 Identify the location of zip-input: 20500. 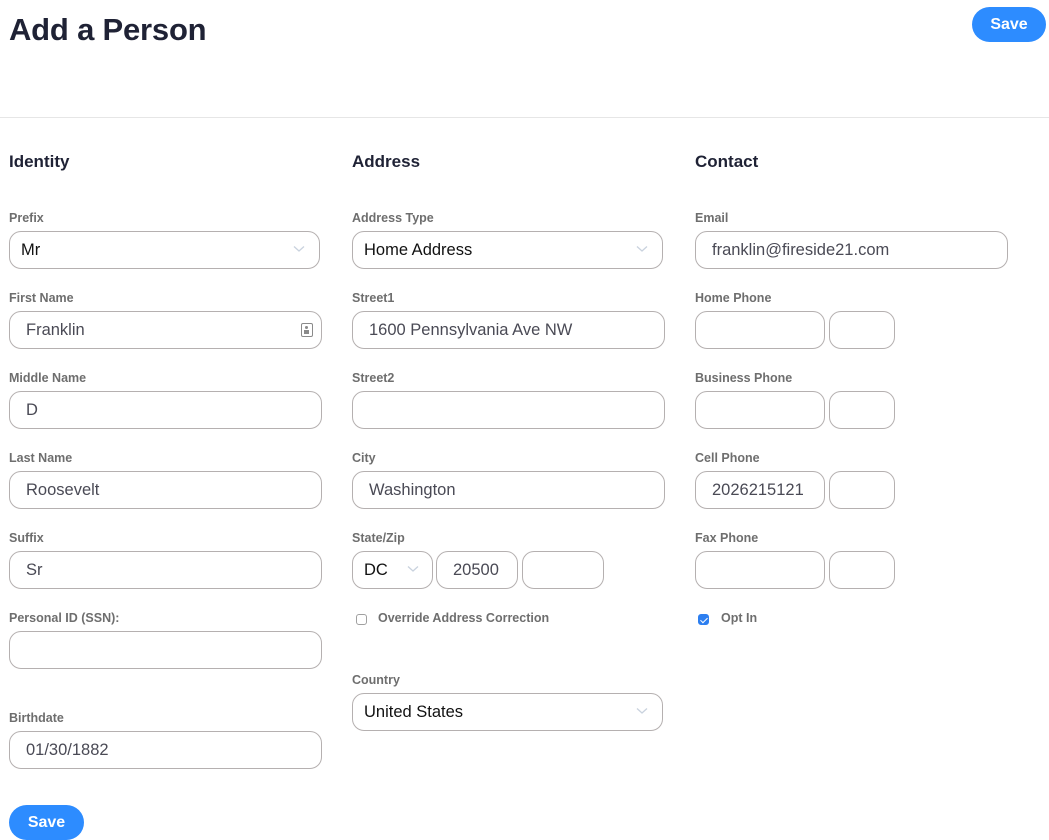
(477, 570).